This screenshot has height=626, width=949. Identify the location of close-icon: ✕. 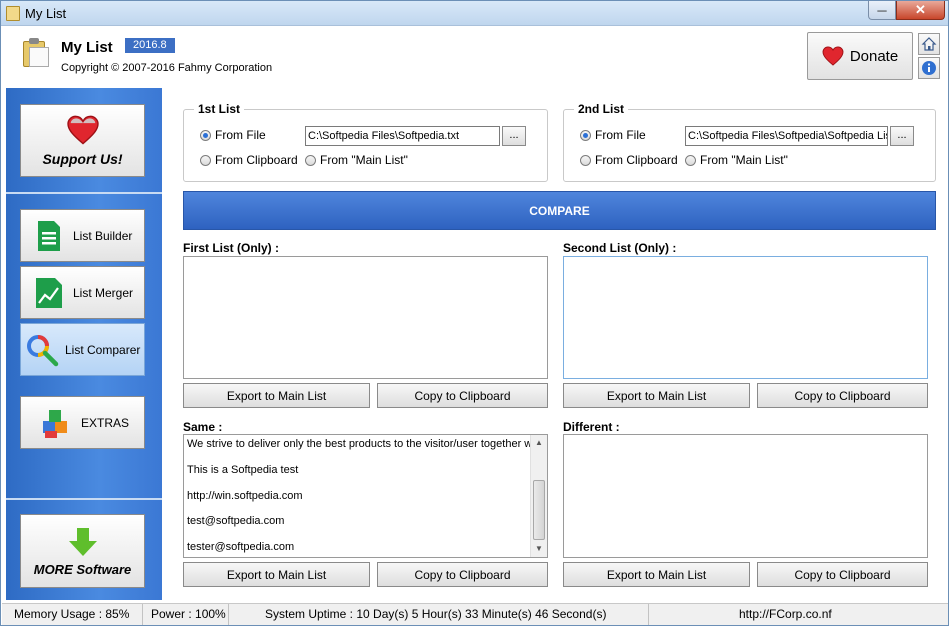
(920, 9).